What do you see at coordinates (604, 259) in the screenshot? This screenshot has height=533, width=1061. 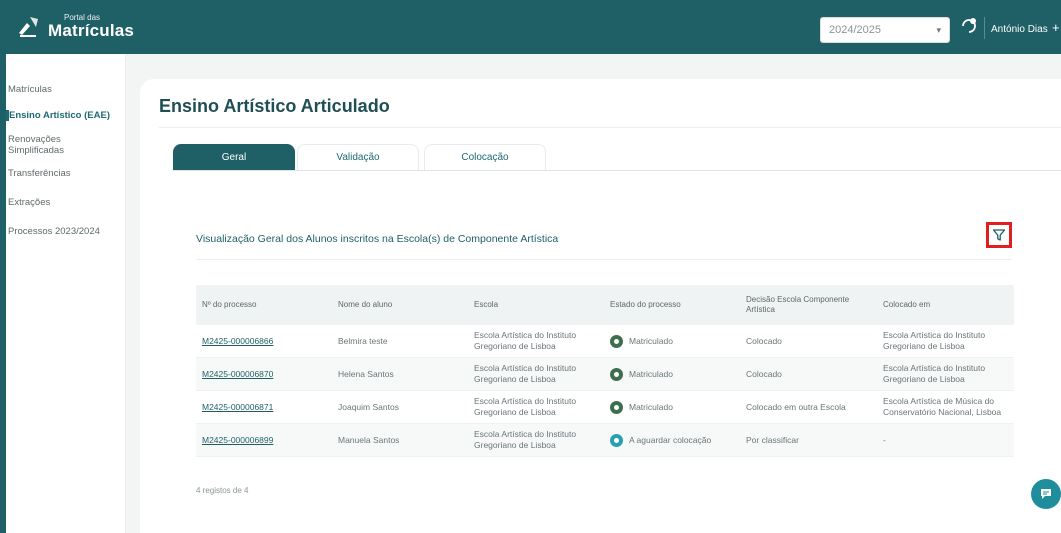 I see `section-divider` at bounding box center [604, 259].